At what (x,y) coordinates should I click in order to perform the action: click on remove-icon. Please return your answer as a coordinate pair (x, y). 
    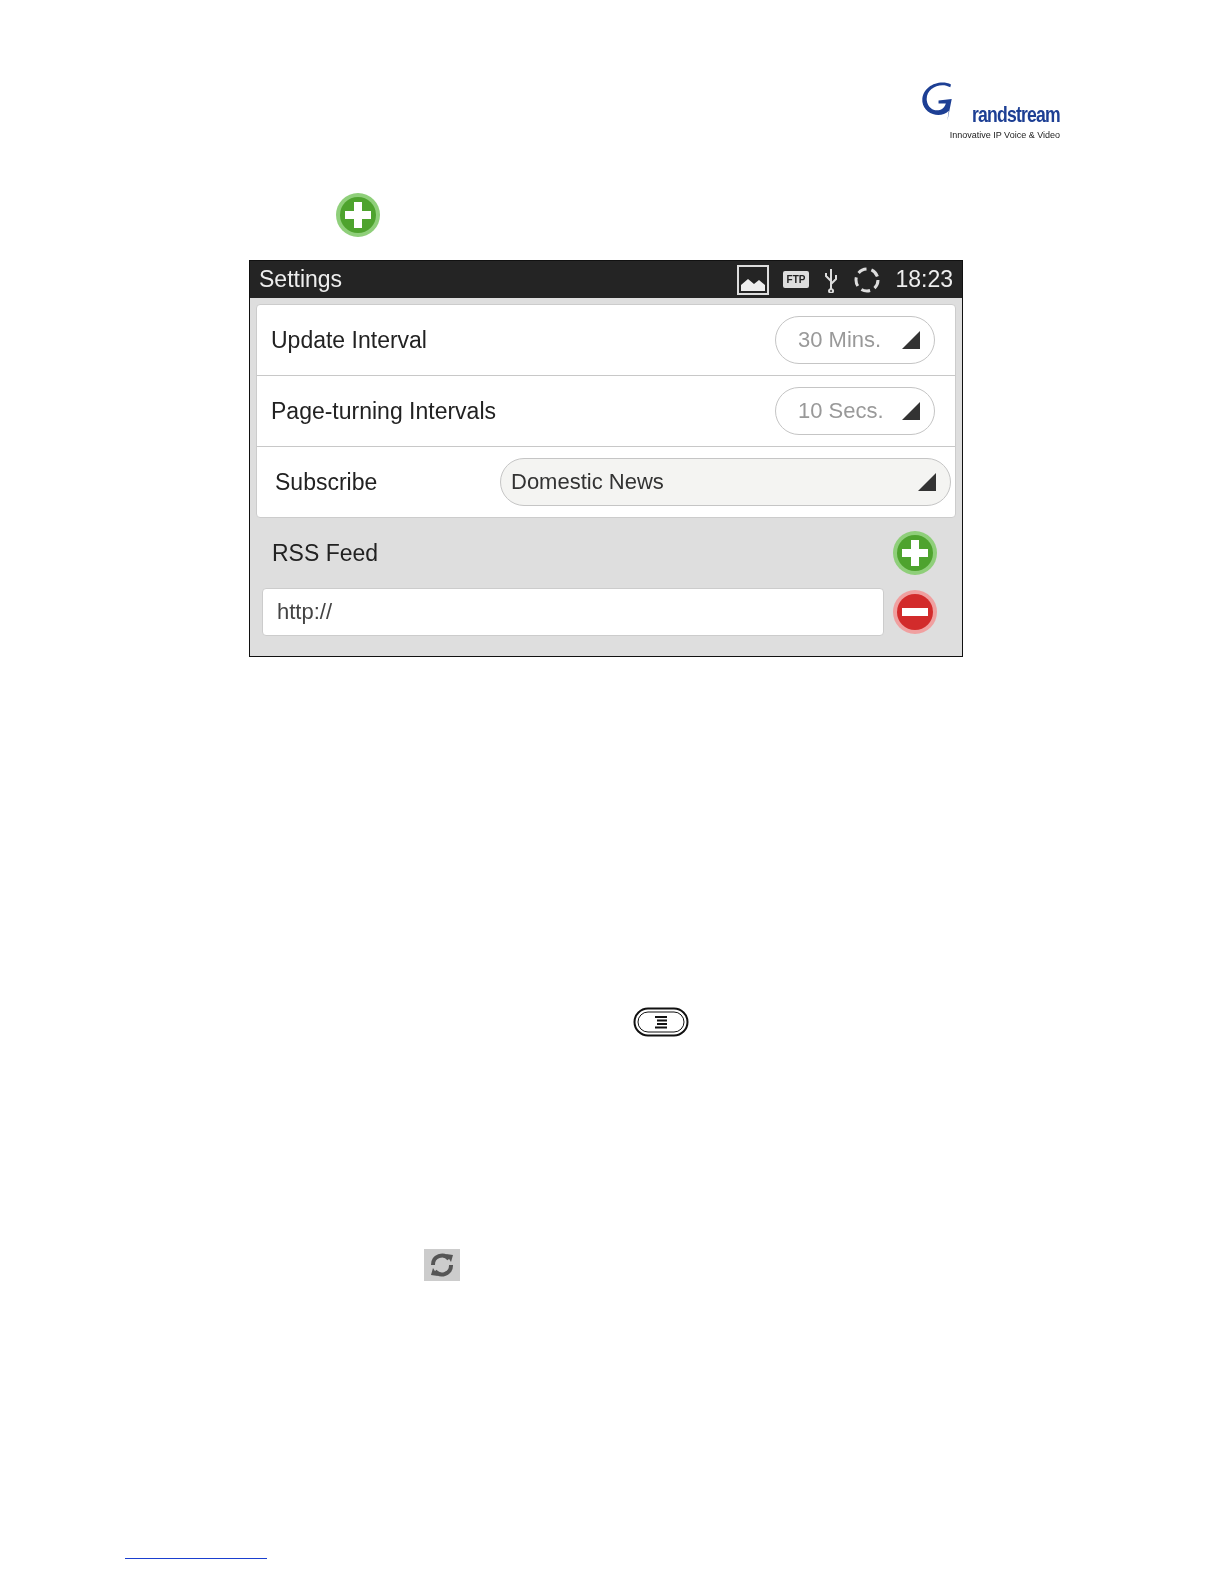
    Looking at the image, I should click on (915, 612).